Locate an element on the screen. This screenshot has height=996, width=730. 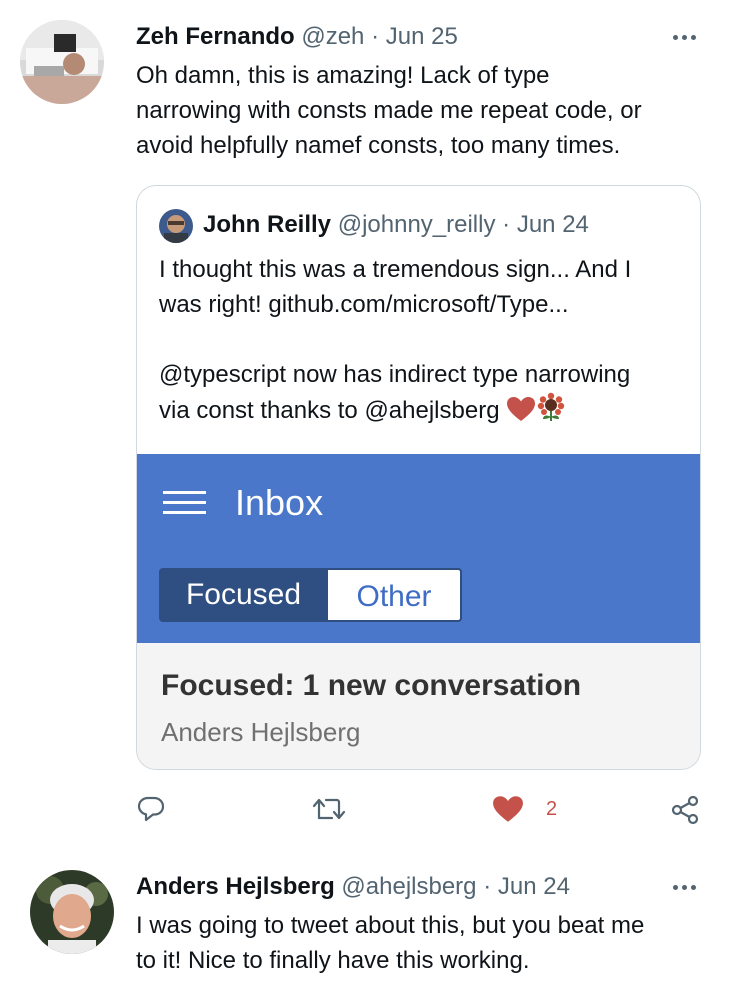
retweet-icon is located at coordinates (329, 809).